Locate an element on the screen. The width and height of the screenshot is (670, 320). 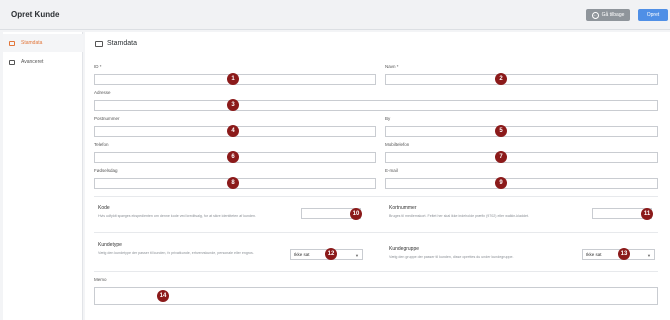
marker-badge: 1 is located at coordinates (233, 79).